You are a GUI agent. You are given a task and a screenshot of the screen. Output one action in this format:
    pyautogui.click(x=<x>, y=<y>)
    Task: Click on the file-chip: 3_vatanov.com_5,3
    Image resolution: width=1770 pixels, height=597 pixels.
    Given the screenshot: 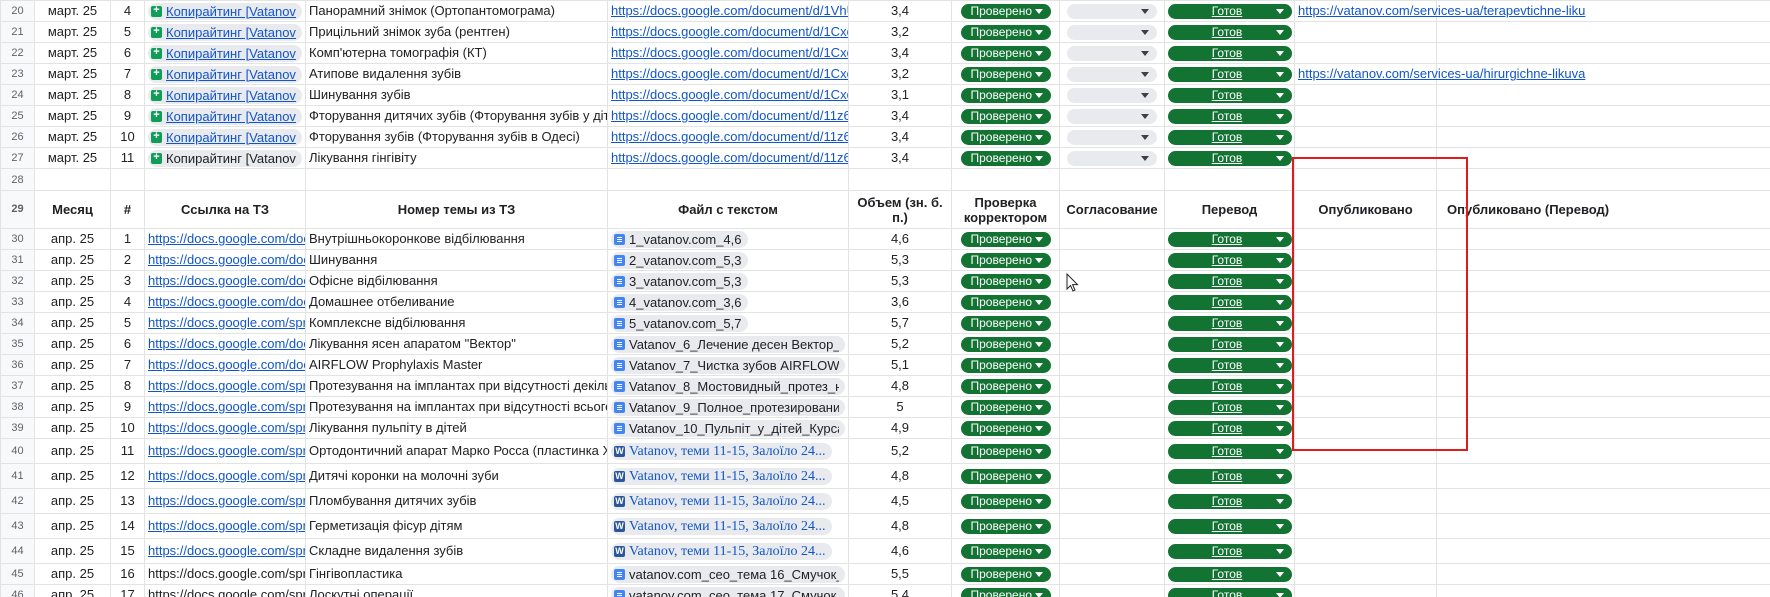 What is the action you would take?
    pyautogui.click(x=679, y=282)
    